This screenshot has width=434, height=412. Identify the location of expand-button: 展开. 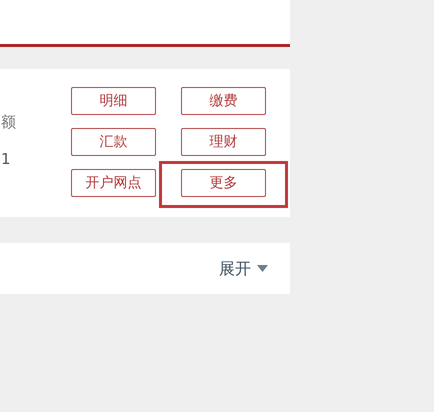
(243, 268).